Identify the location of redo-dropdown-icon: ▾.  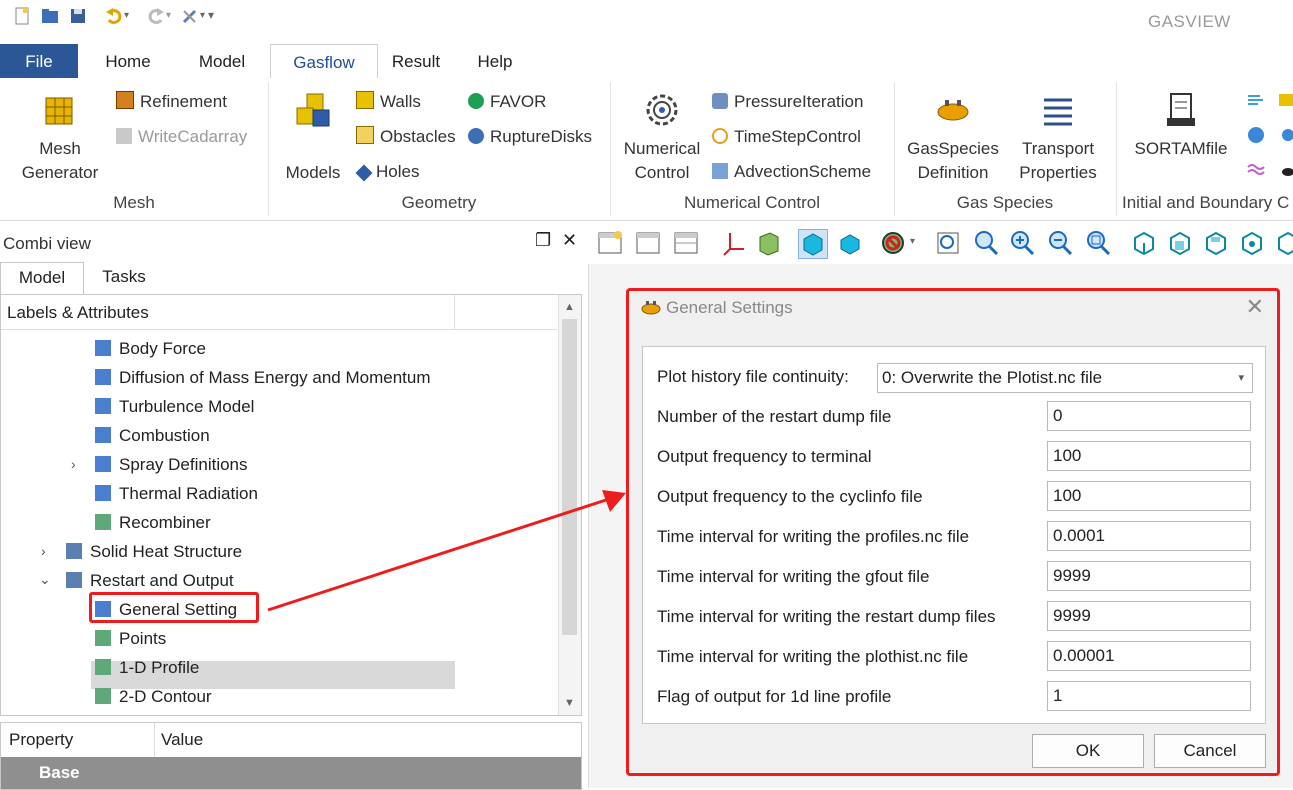
(168, 15).